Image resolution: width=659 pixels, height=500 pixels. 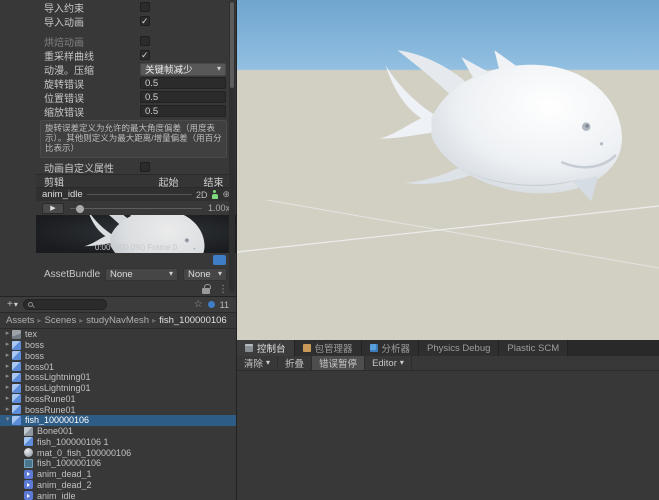 What do you see at coordinates (183, 97) in the screenshot?
I see `position-error-input: 0.5` at bounding box center [183, 97].